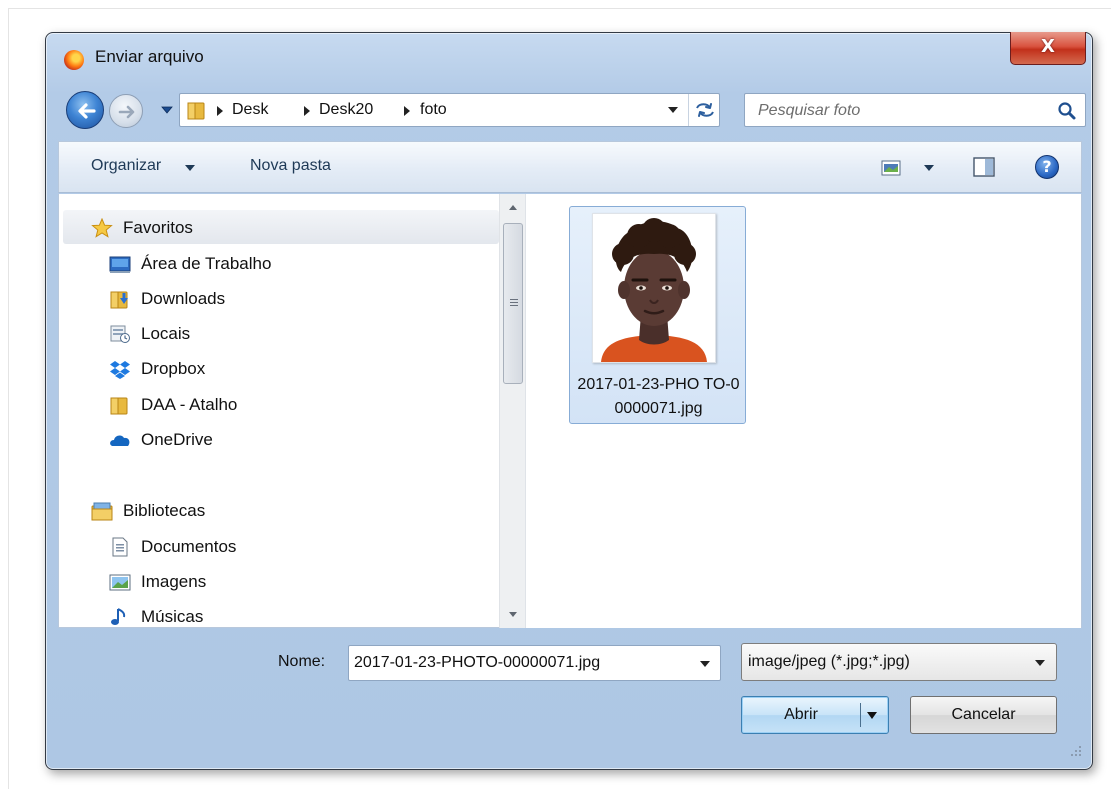  I want to click on recent-places-icon, so click(120, 334).